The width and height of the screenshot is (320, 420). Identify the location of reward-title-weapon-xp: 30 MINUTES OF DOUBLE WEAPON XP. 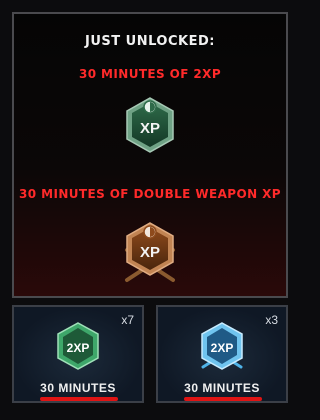
(150, 194).